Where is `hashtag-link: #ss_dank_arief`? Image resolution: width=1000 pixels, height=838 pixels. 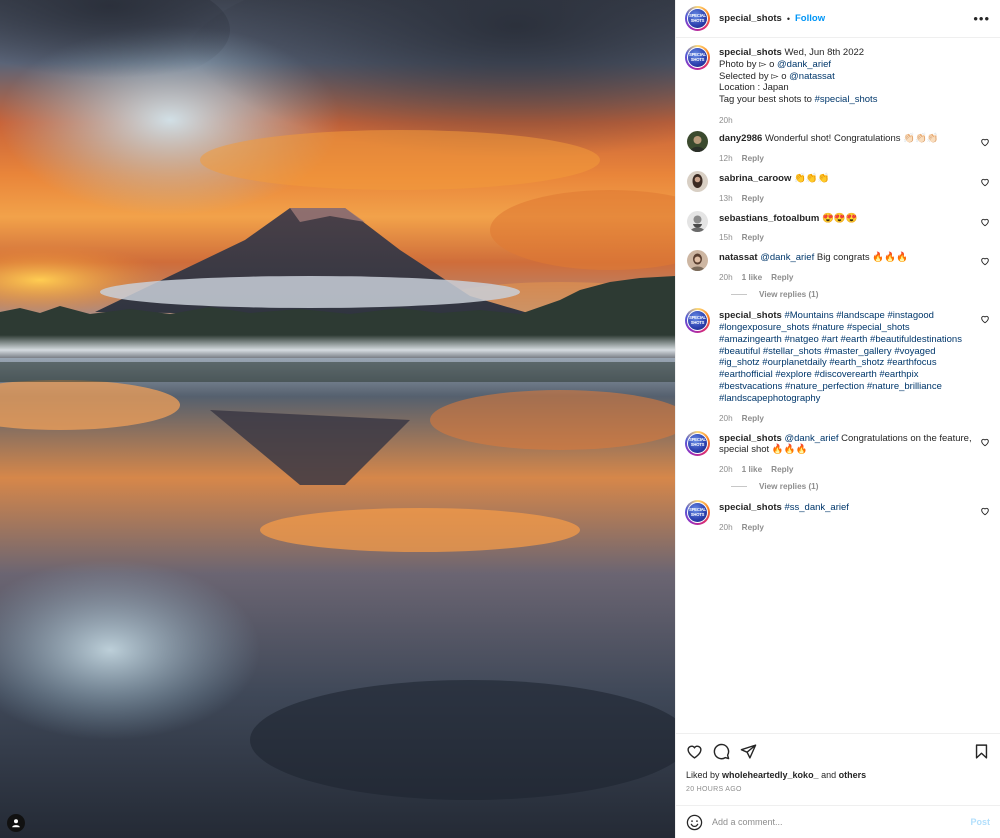 hashtag-link: #ss_dank_arief is located at coordinates (816, 507).